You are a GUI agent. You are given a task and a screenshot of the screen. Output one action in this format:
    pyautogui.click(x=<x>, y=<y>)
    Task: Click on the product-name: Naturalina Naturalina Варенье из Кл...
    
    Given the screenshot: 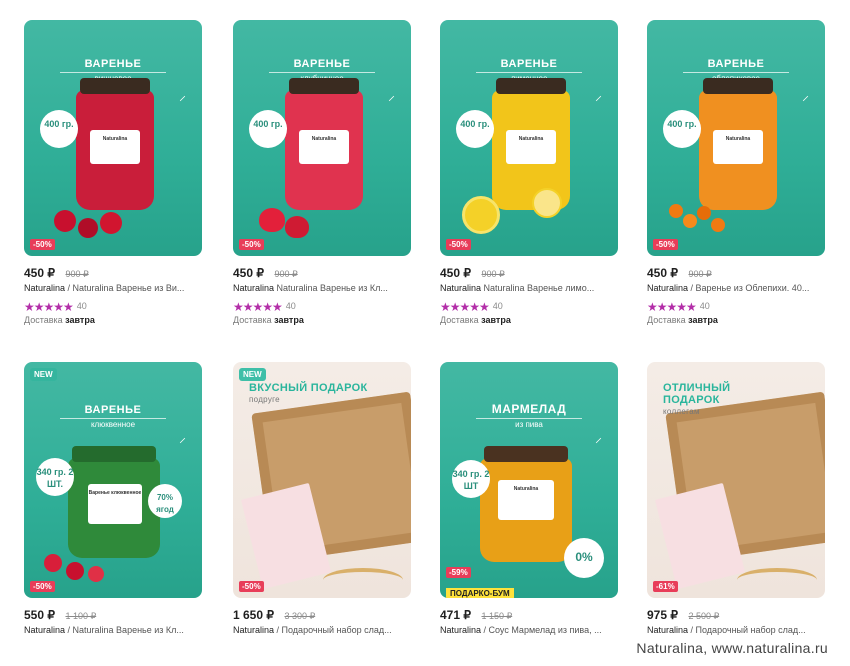 What is the action you would take?
    pyautogui.click(x=321, y=288)
    